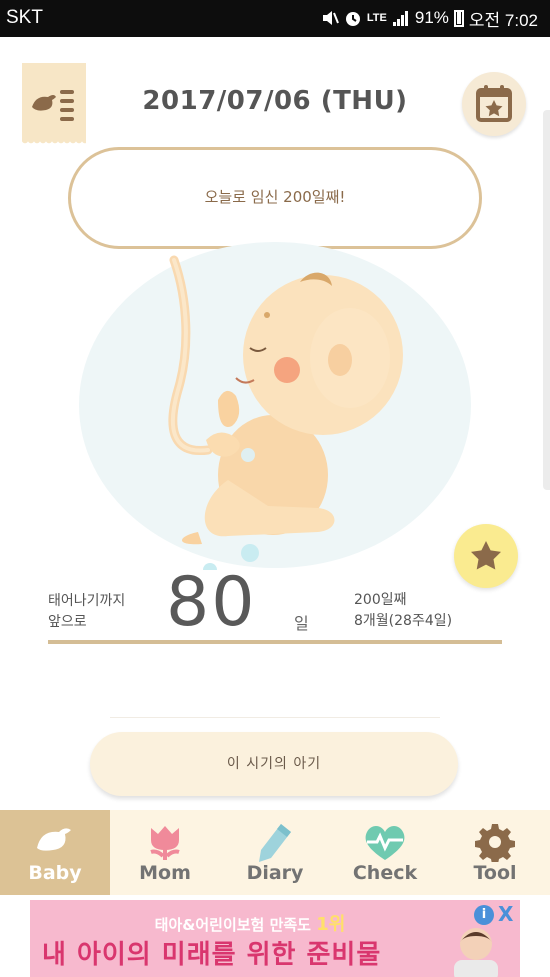  I want to click on ad-top-line: 태아&어린이보험 만족도 1위, so click(250, 923).